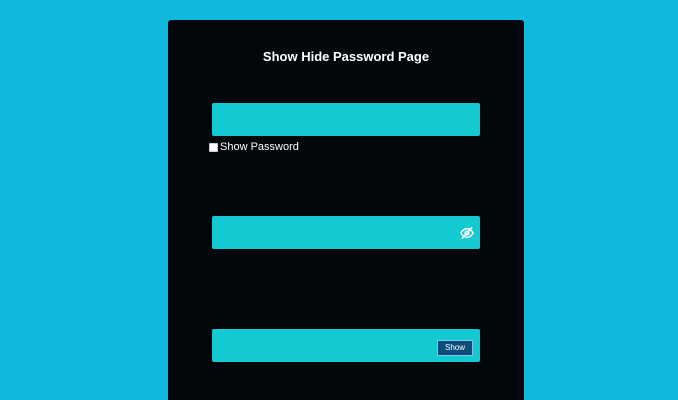  I want to click on show-password-checkbox-row: Show Password, so click(254, 147).